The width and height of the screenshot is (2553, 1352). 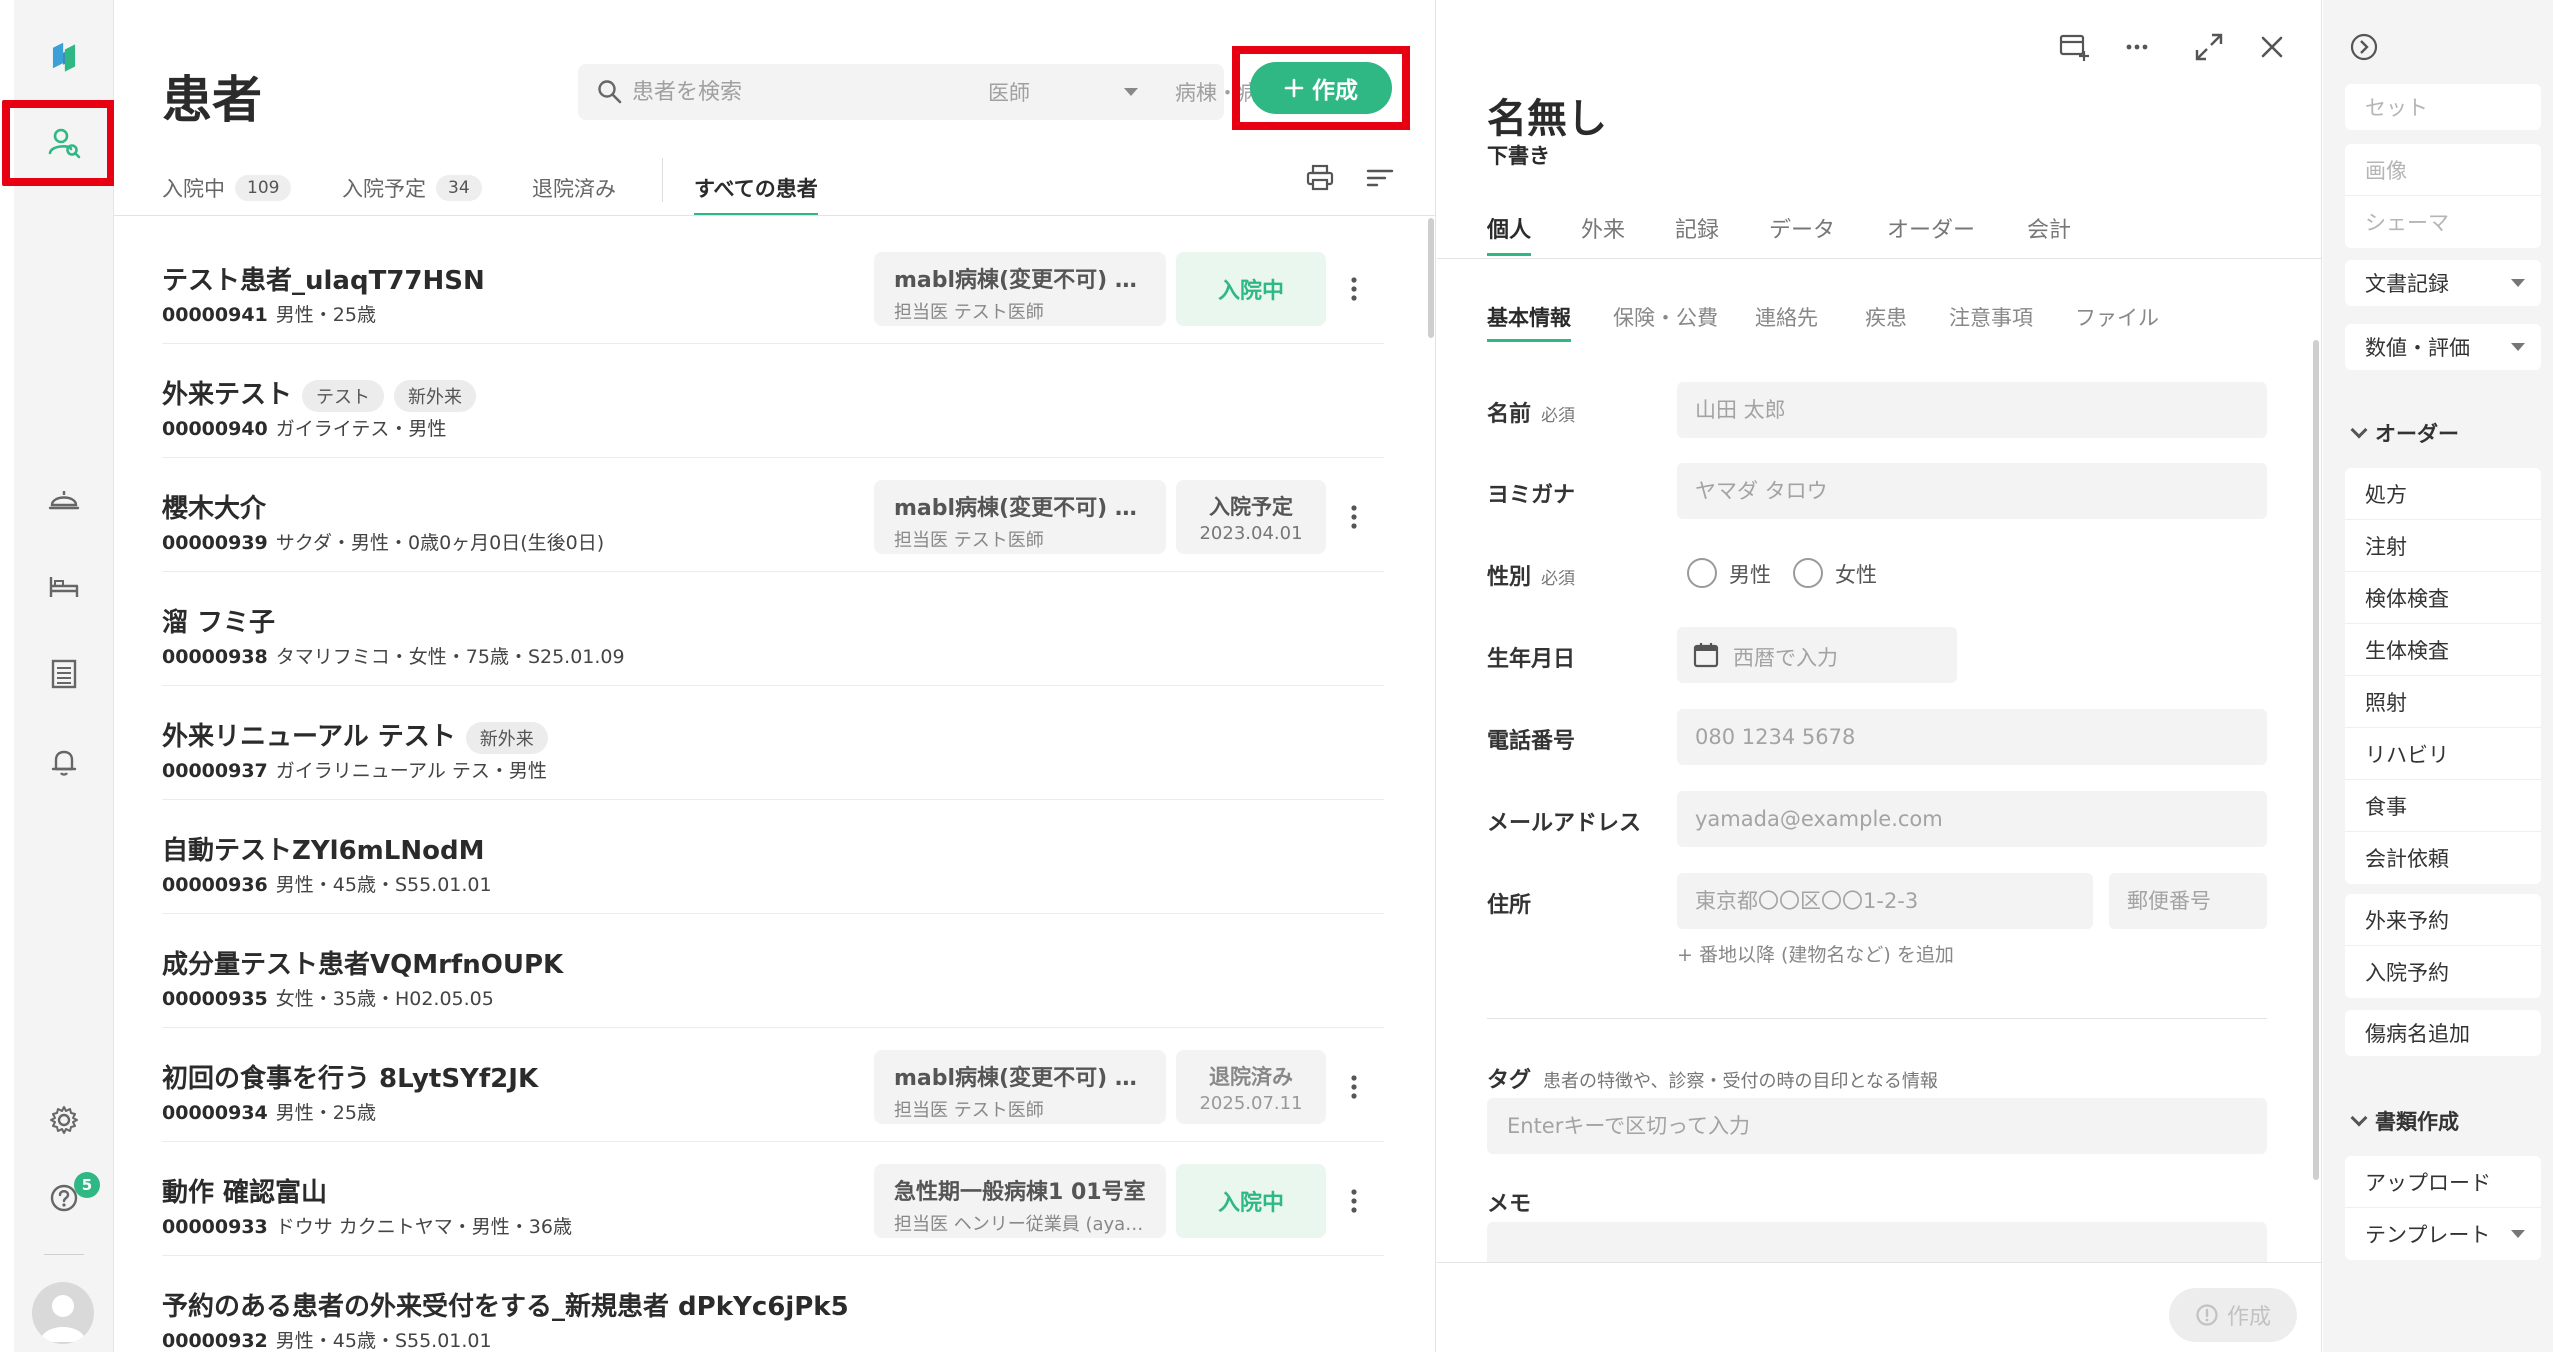 What do you see at coordinates (1321, 88) in the screenshot?
I see `create-patient-button: 作成` at bounding box center [1321, 88].